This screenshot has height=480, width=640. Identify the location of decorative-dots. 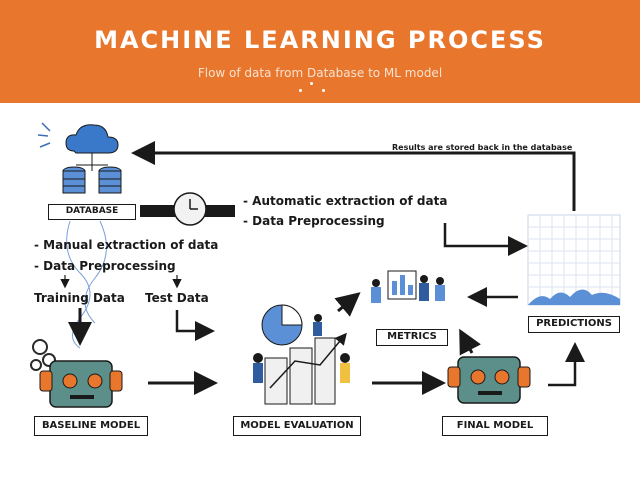
(316, 88).